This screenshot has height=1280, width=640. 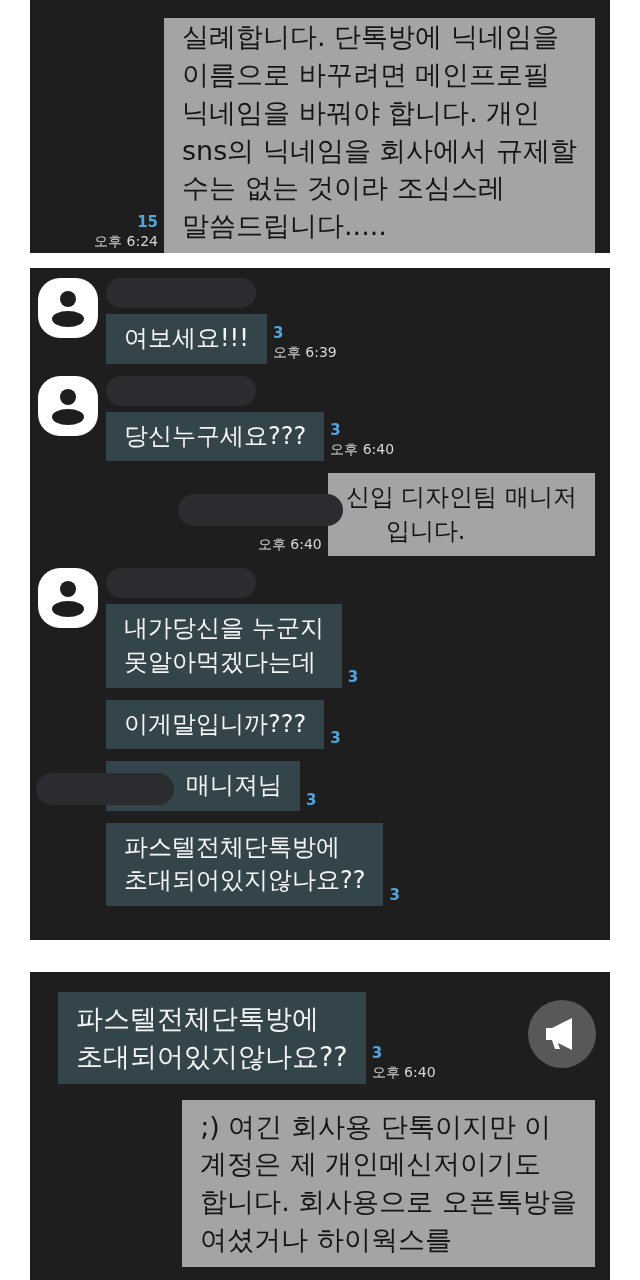 What do you see at coordinates (215, 436) in the screenshot?
I see `message-bubble: 당신누구세요???` at bounding box center [215, 436].